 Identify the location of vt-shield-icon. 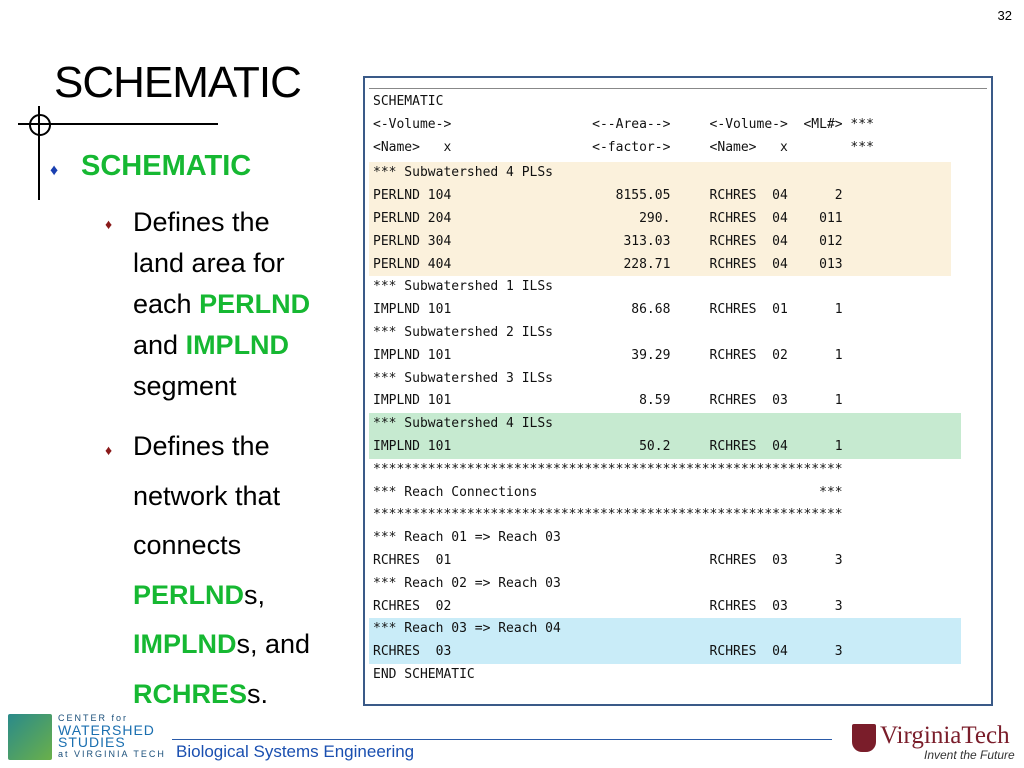
(864, 738).